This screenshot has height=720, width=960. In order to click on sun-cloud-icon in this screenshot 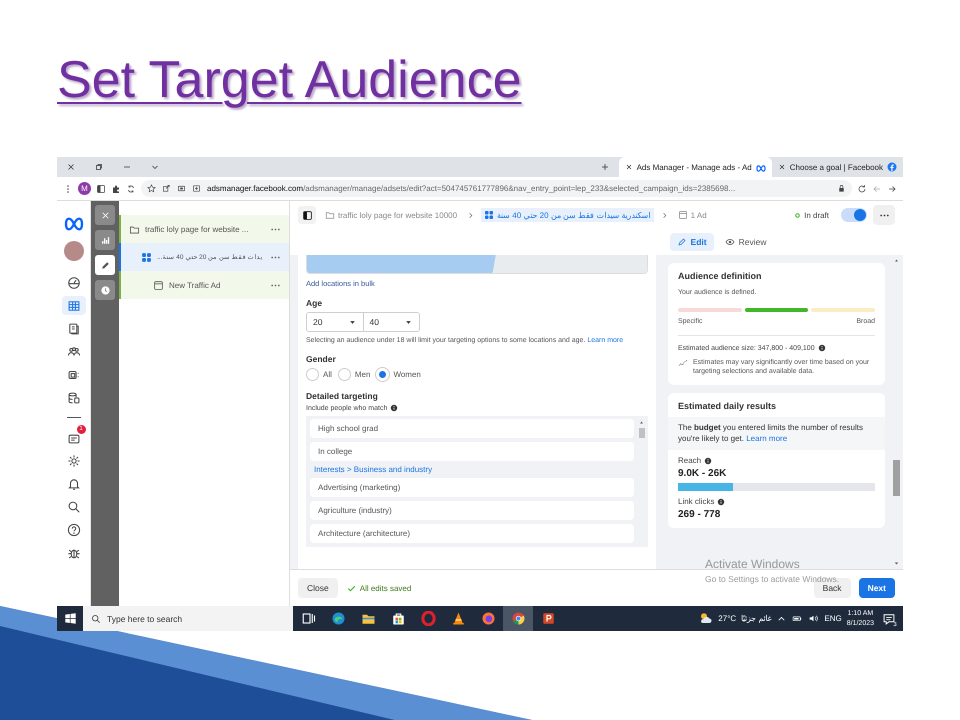, I will do `click(706, 618)`.